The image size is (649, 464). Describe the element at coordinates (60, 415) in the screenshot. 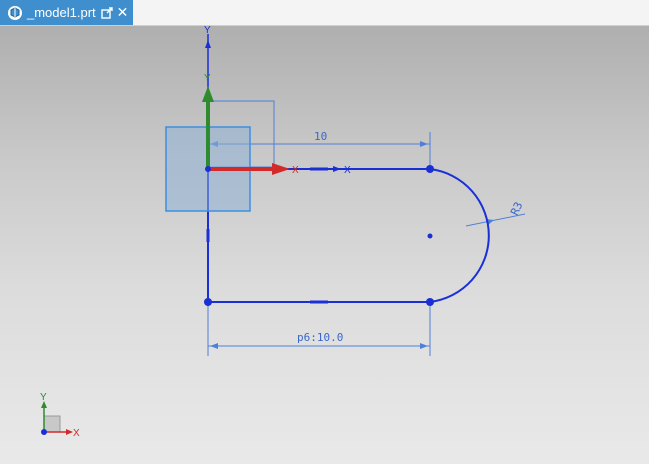

I see `view-triad: Y X` at that location.